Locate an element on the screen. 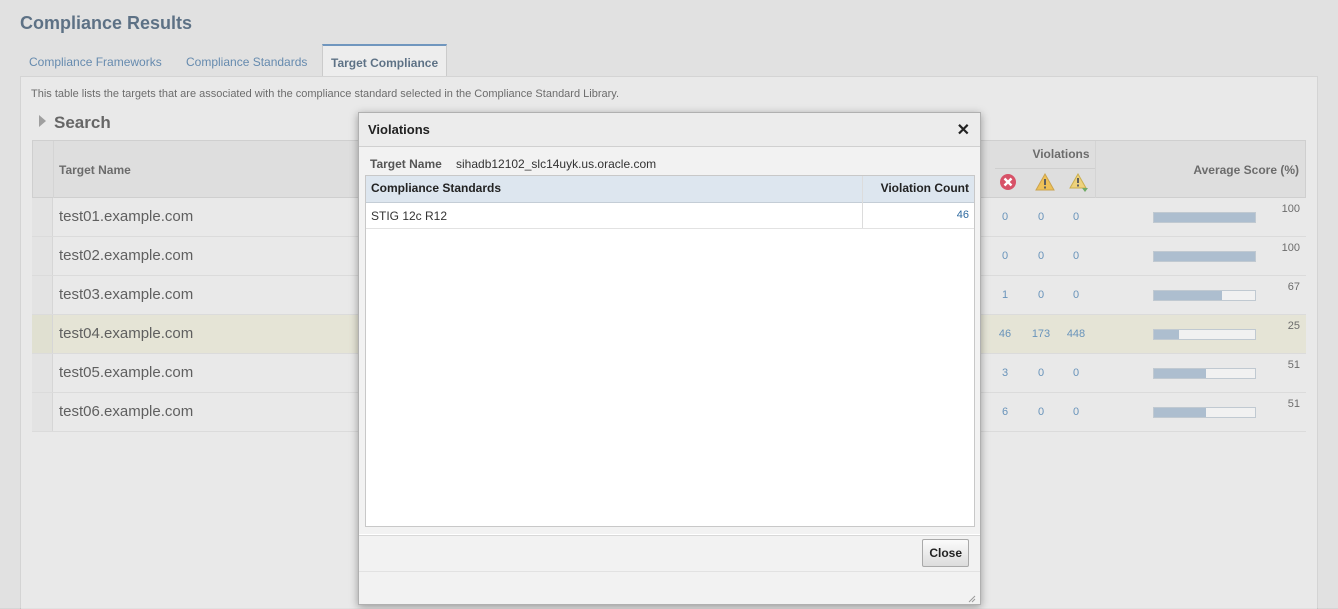 The height and width of the screenshot is (609, 1338). violation-count-link: 46 is located at coordinates (963, 215).